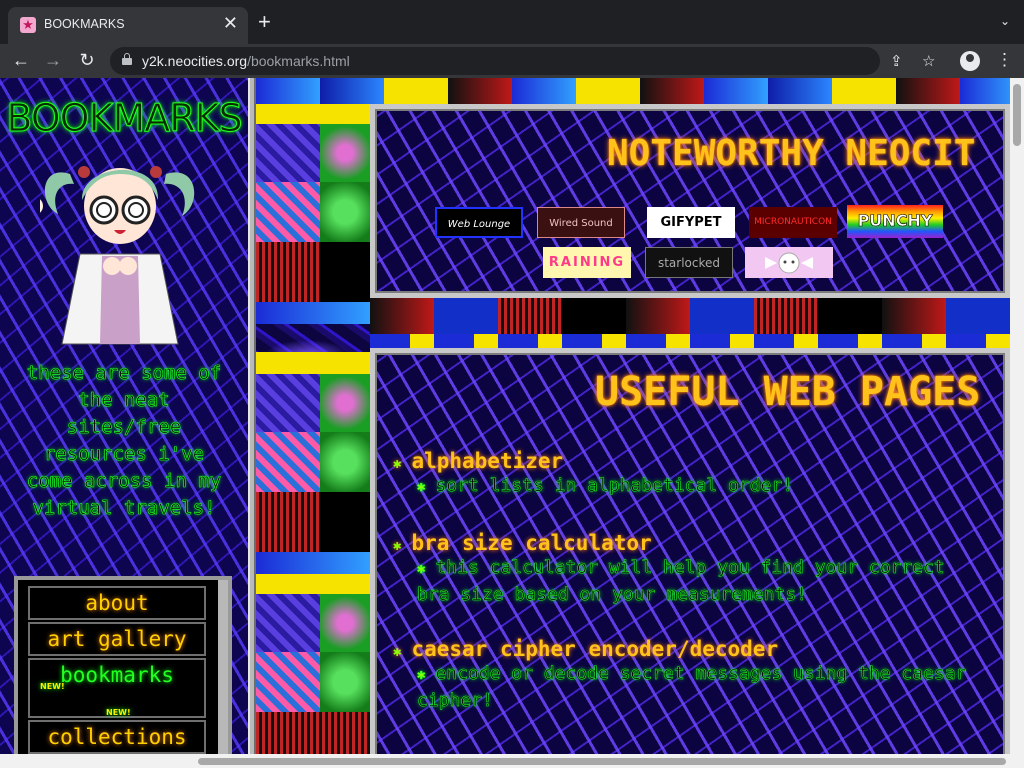 The height and width of the screenshot is (768, 1024). I want to click on micronauticon-button: MICRONAUTICON, so click(793, 222).